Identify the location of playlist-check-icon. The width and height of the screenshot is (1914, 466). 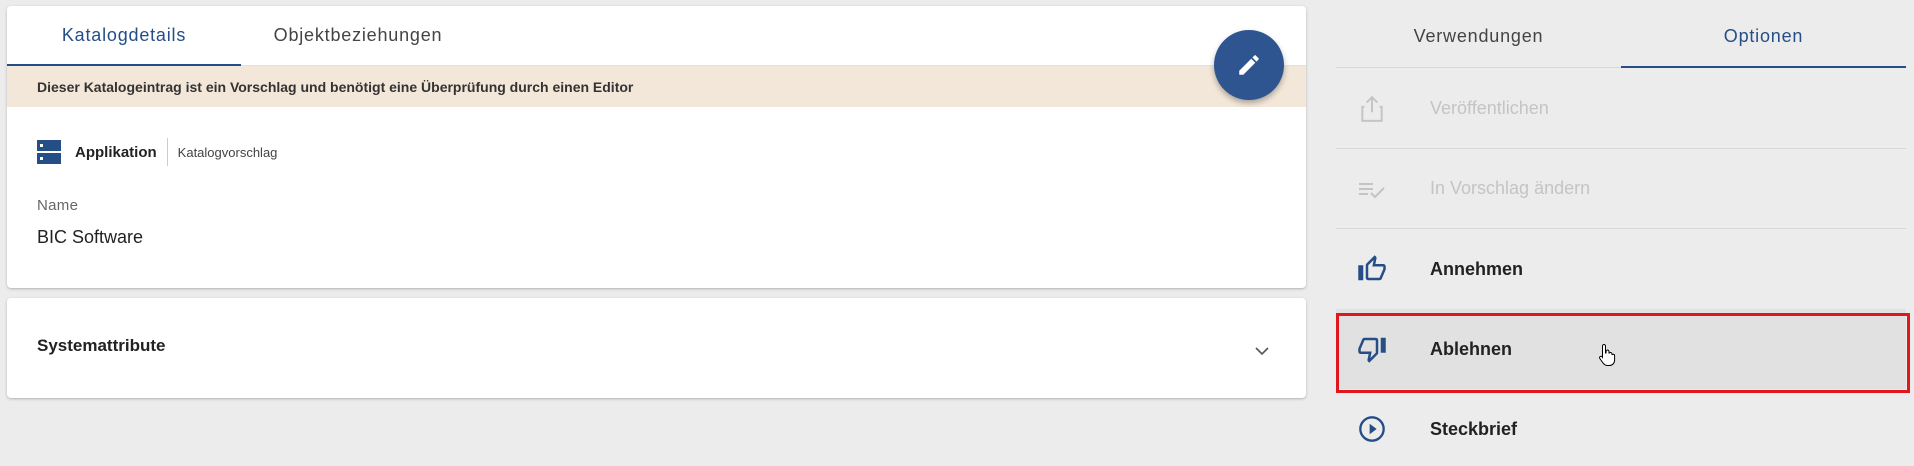
(1372, 190).